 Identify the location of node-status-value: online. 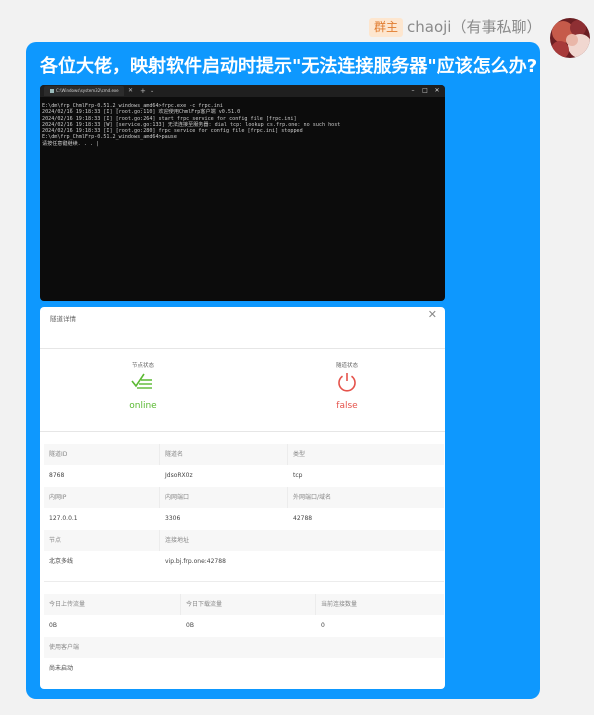
(143, 406).